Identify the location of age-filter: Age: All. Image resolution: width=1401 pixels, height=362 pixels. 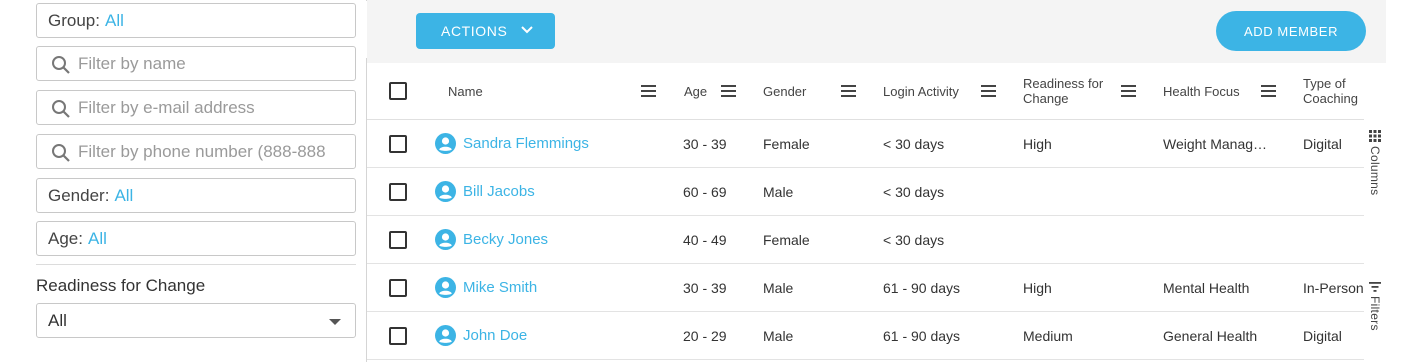
(196, 238).